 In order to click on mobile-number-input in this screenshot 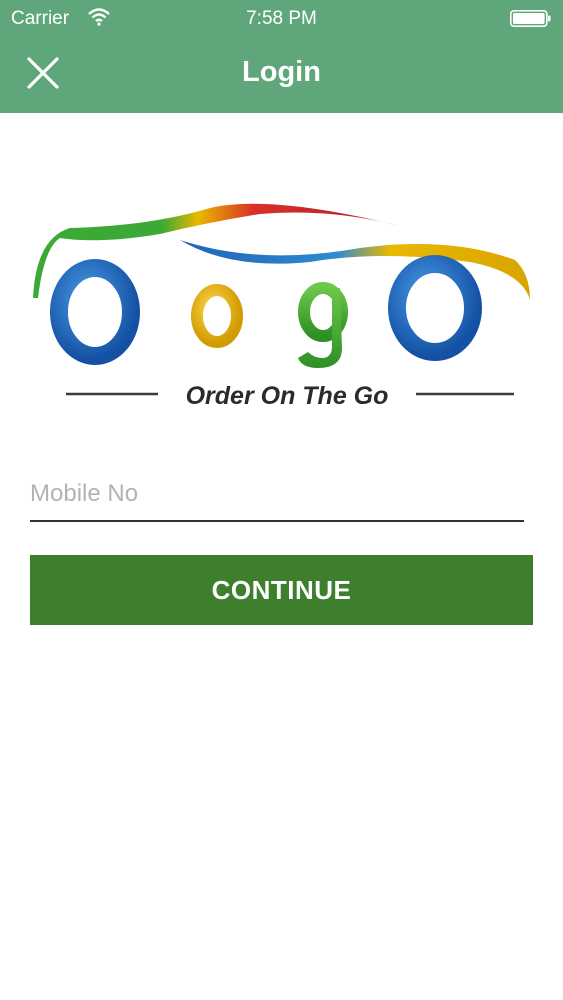, I will do `click(277, 493)`.